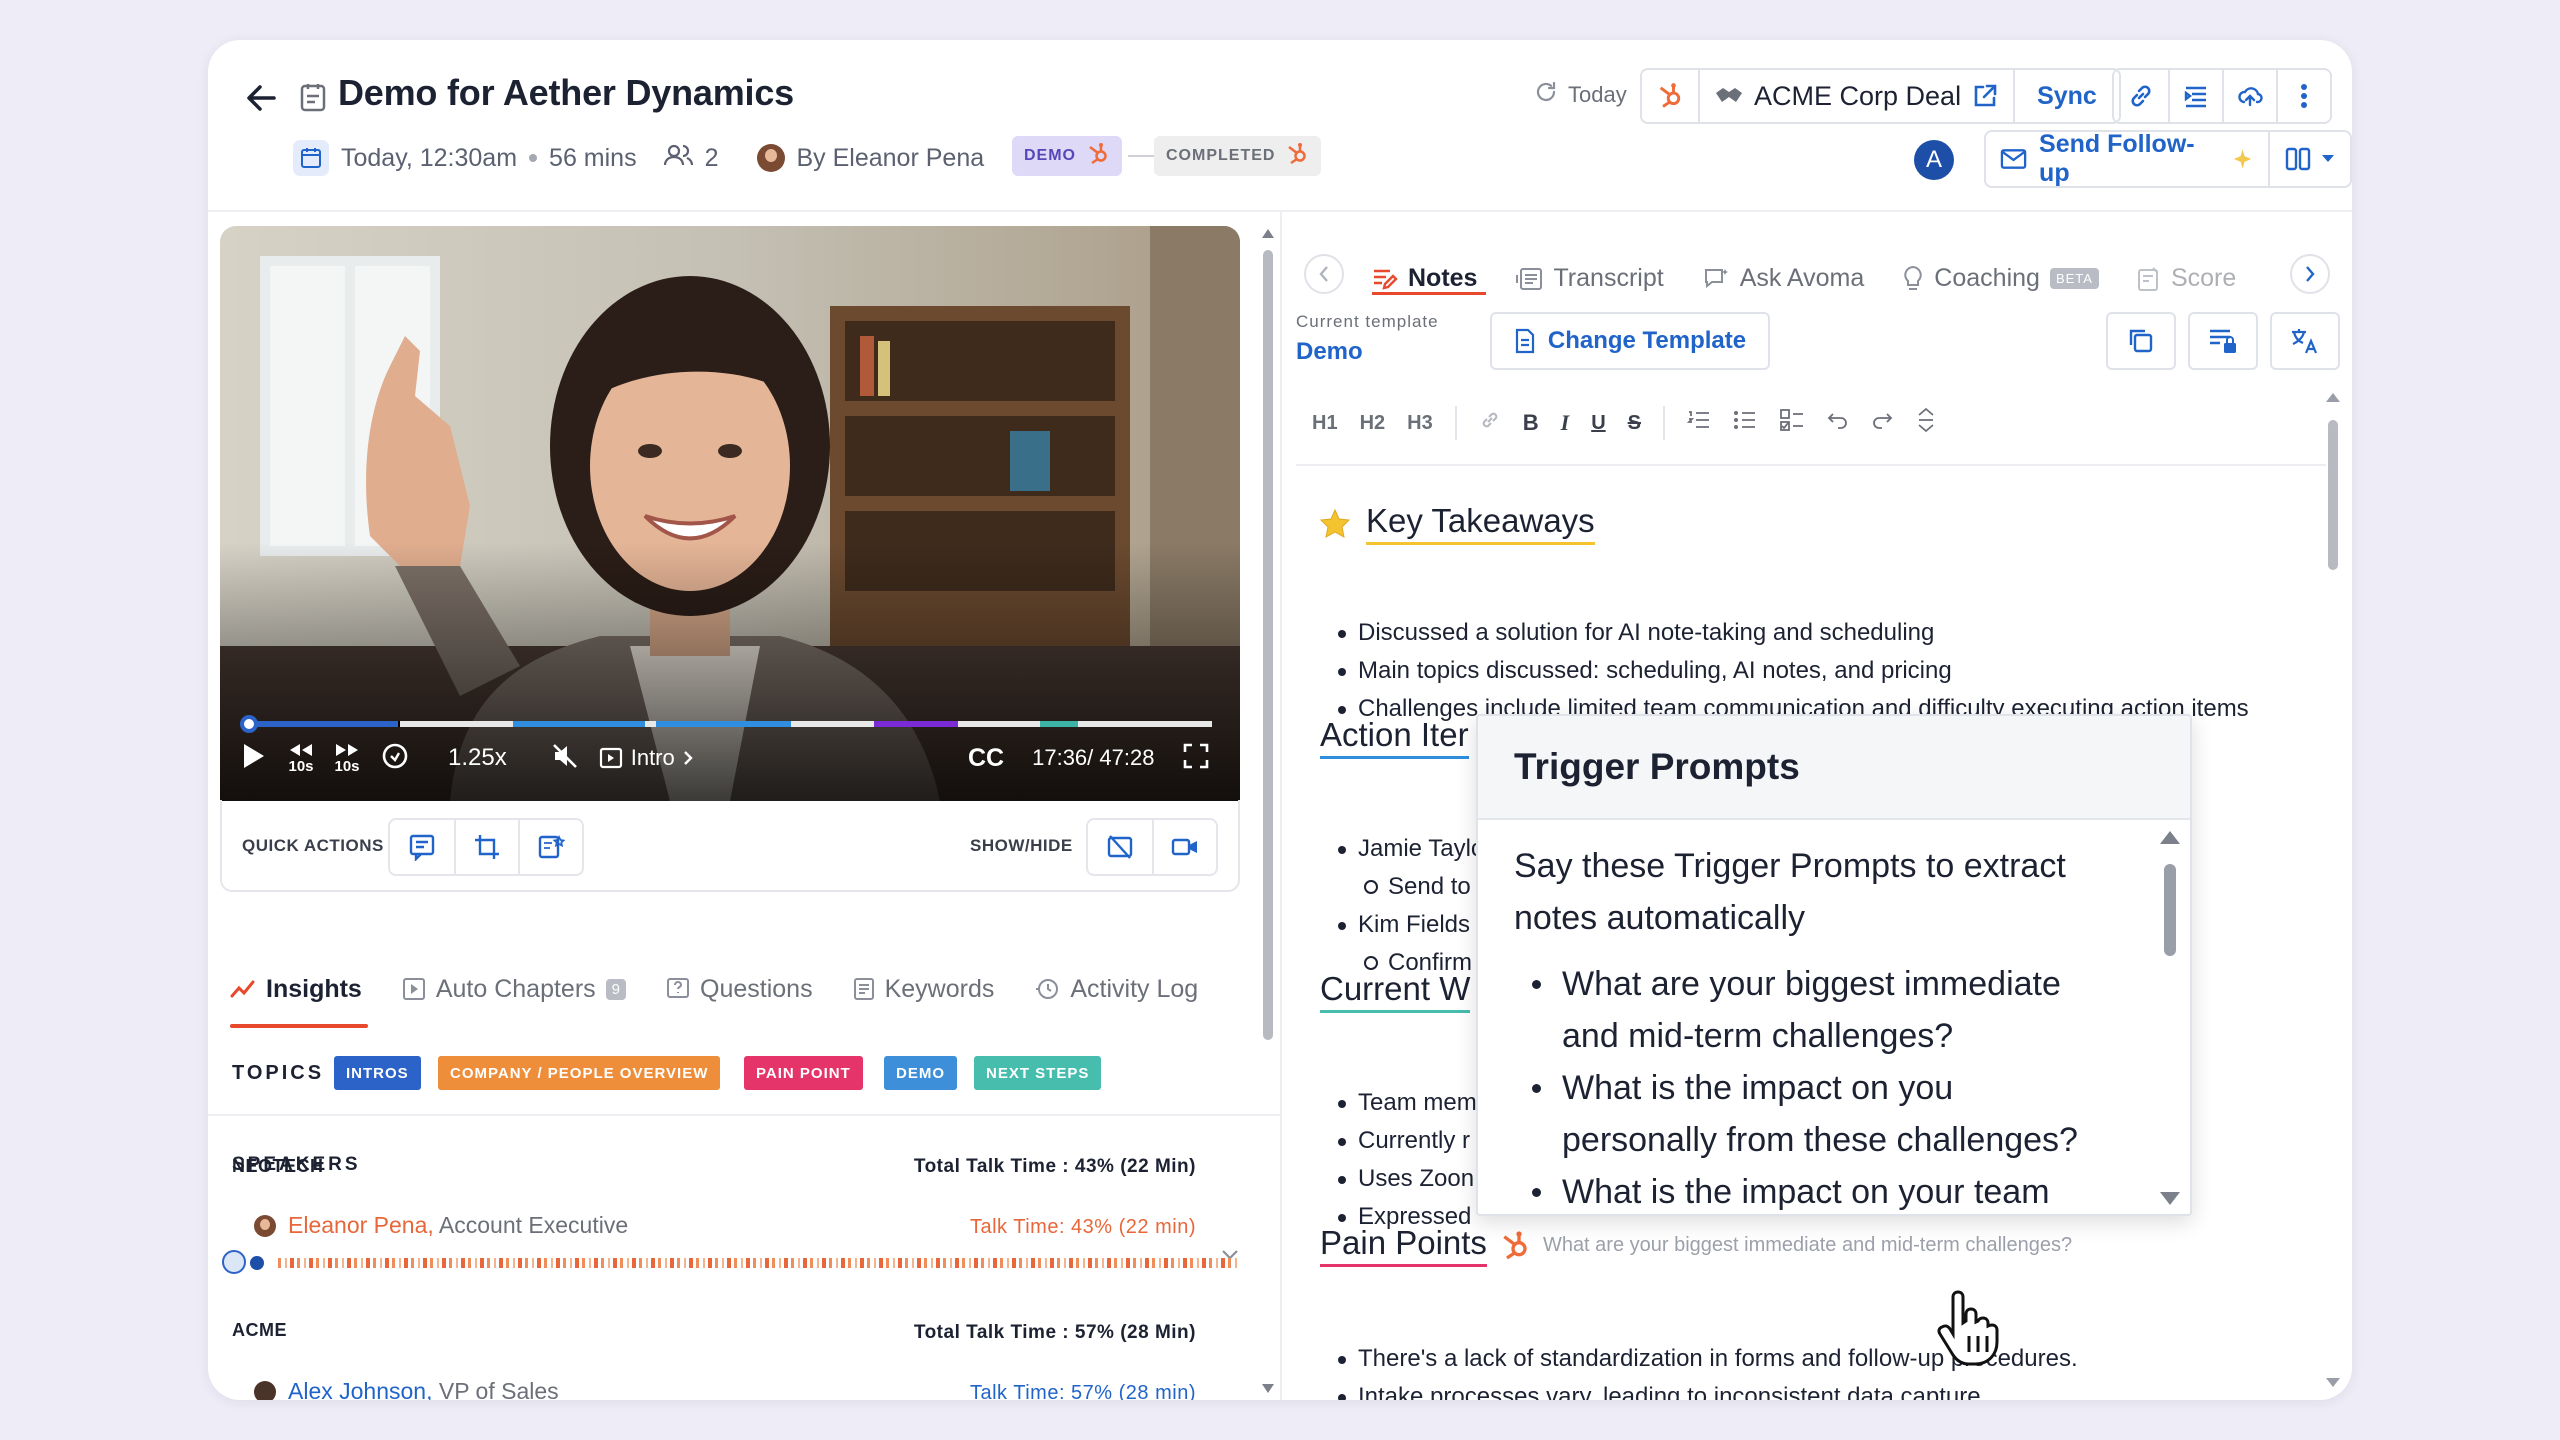  What do you see at coordinates (2249, 96) in the screenshot?
I see `share-button` at bounding box center [2249, 96].